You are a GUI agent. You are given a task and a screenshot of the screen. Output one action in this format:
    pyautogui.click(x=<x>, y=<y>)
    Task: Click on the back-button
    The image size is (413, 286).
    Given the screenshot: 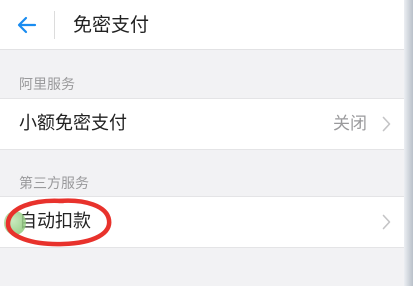 What is the action you would take?
    pyautogui.click(x=27, y=25)
    